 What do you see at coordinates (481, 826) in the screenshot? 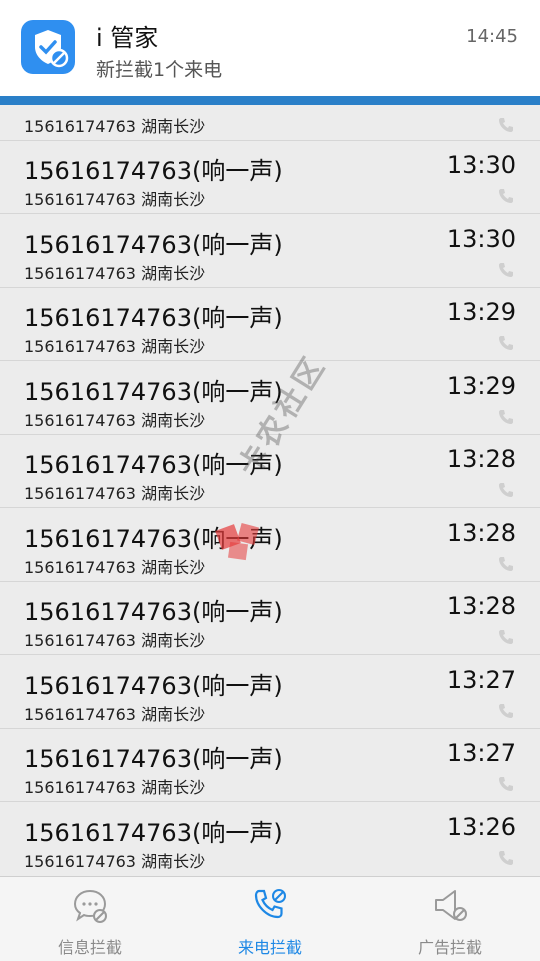
I see `call-time: 13:26` at bounding box center [481, 826].